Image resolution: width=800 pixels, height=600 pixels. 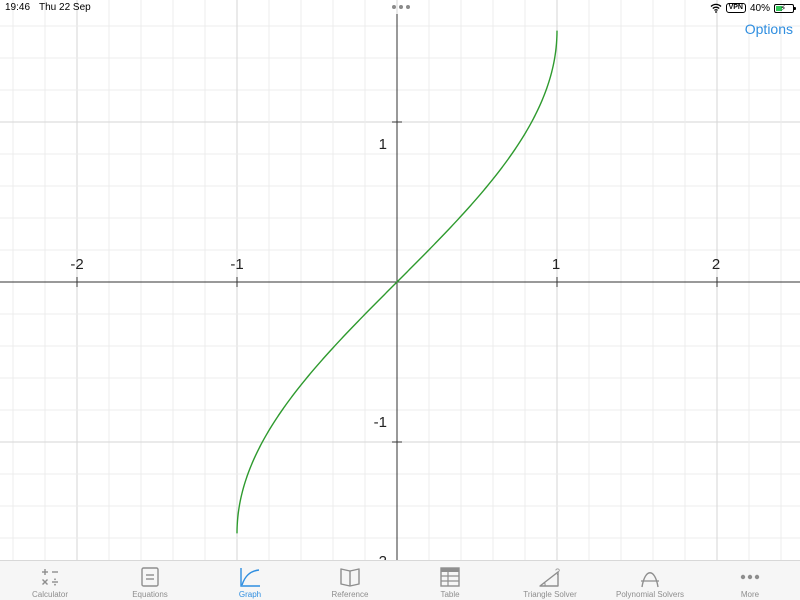 I want to click on x-tick-label--1: -1, so click(x=236, y=264).